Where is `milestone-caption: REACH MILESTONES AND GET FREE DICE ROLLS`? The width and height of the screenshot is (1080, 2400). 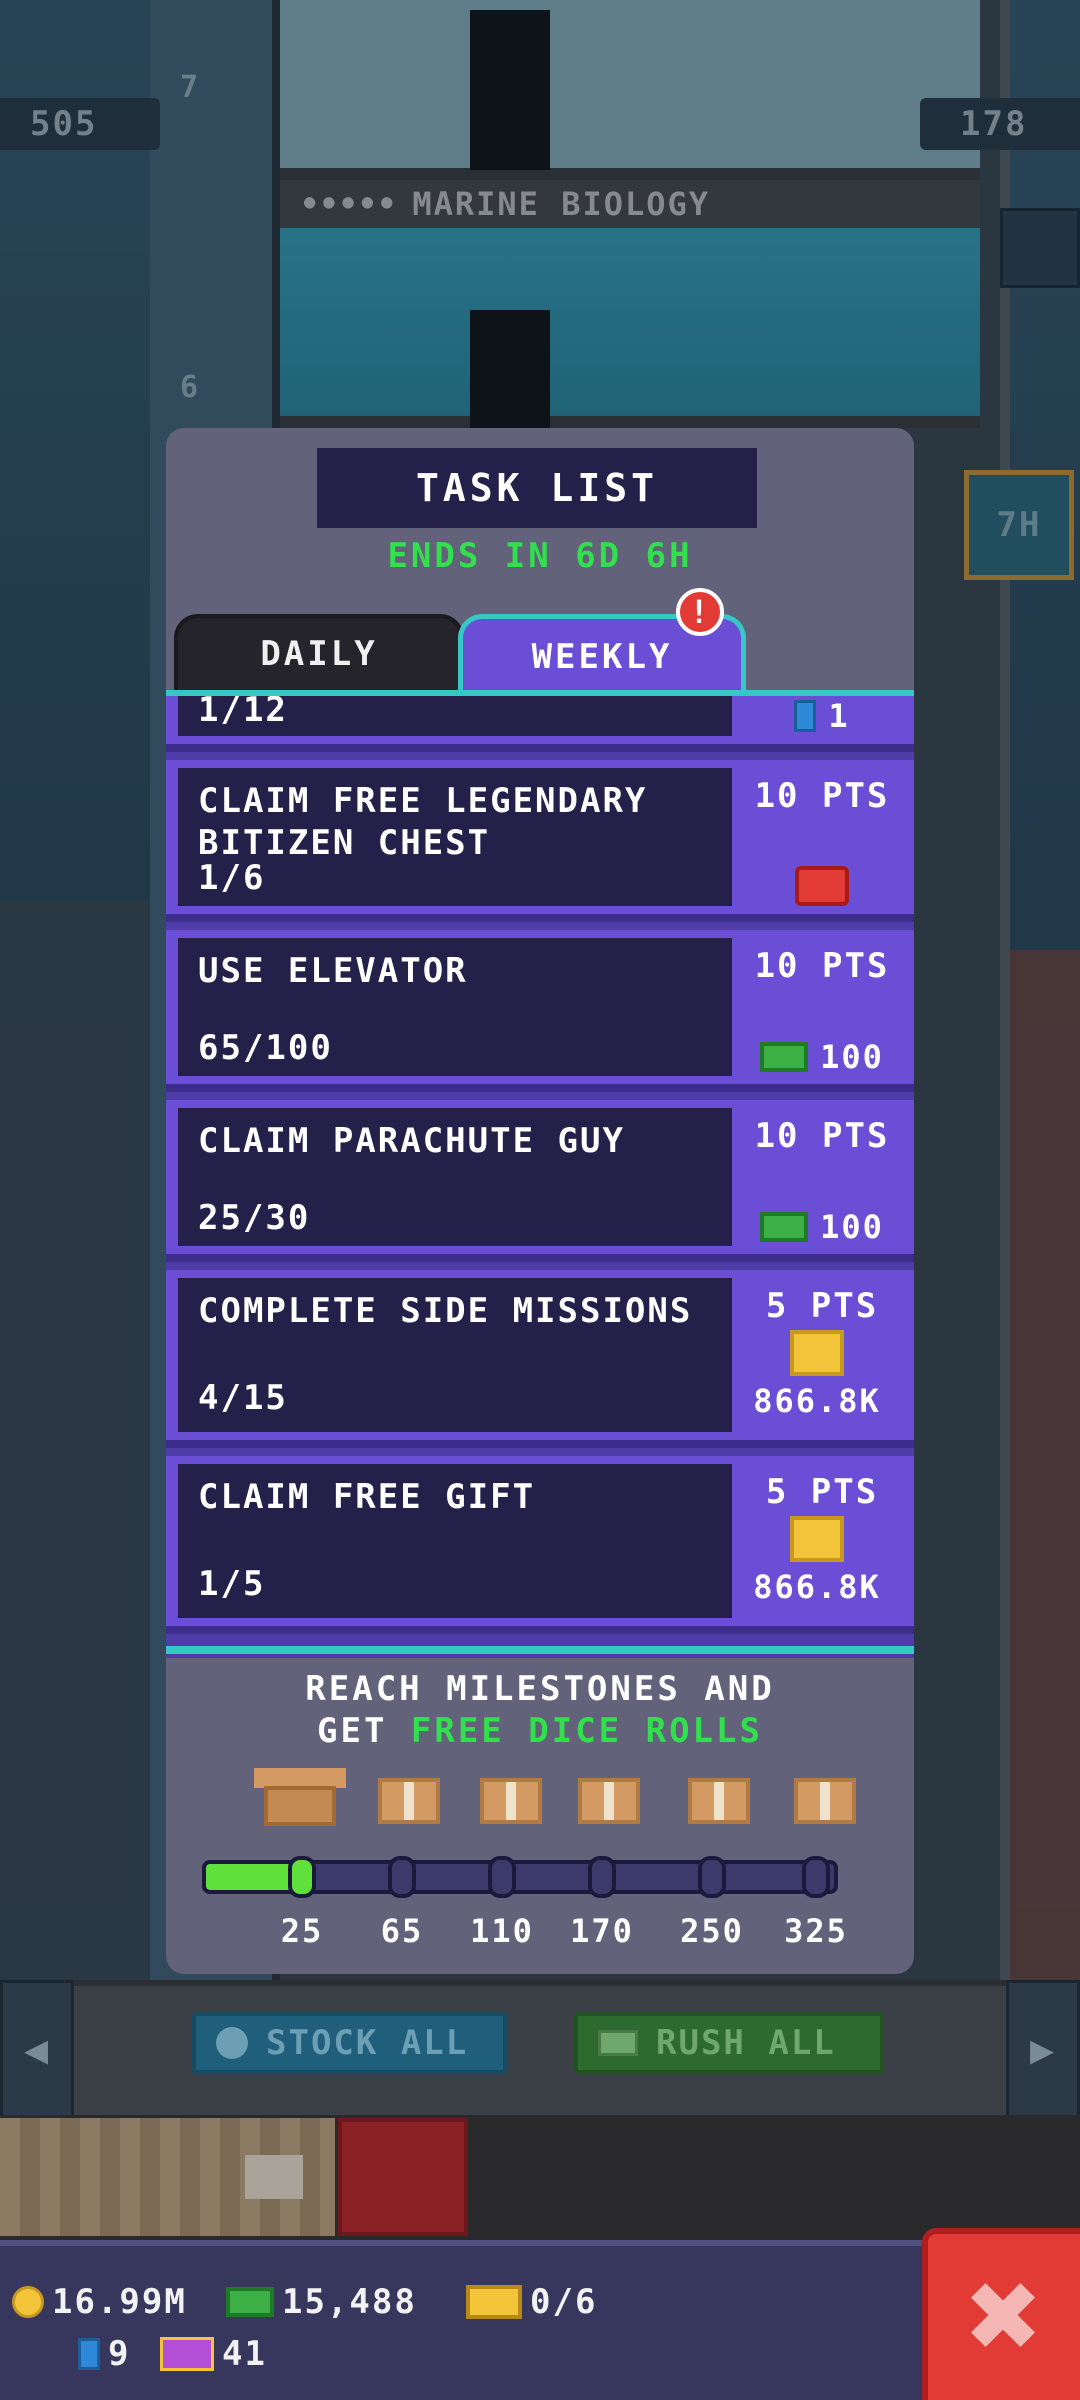
milestone-caption: REACH MILESTONES AND GET FREE DICE ROLLS is located at coordinates (540, 1710).